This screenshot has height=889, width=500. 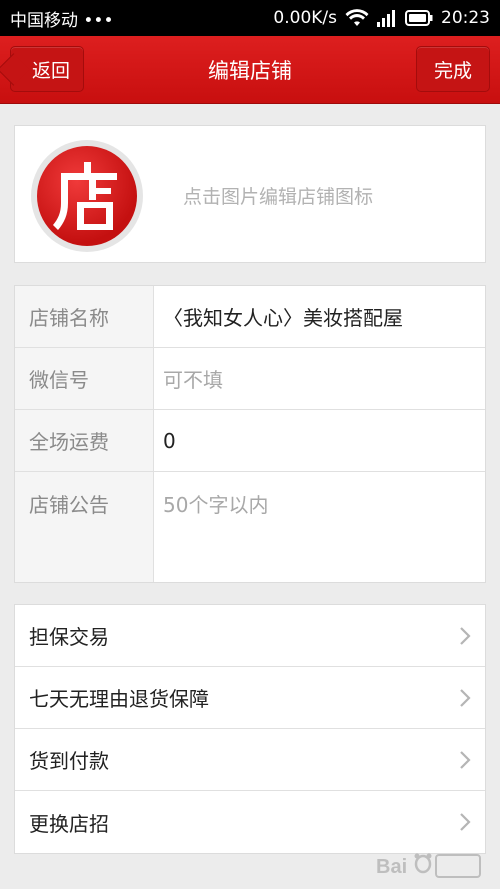 I want to click on back-button: 返回, so click(x=47, y=69).